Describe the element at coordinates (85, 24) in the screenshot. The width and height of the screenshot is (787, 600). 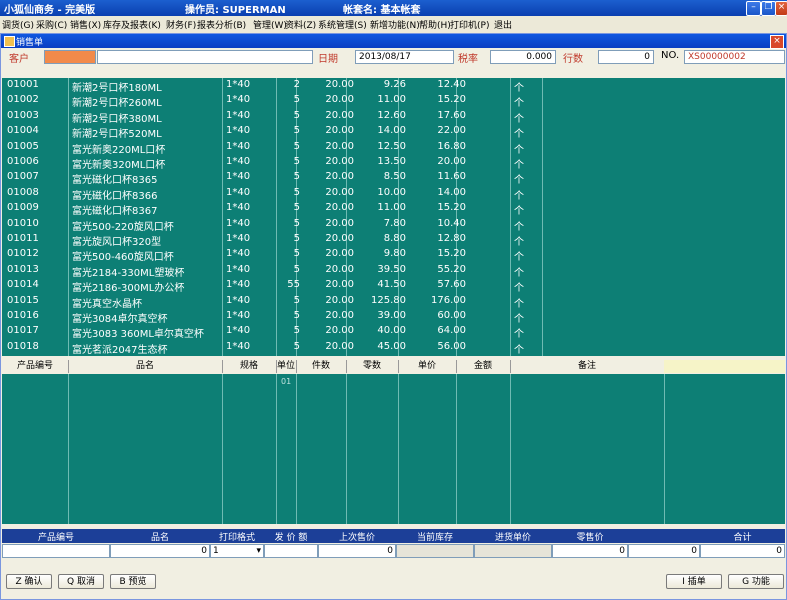
I see `menu-item: 销售(X)` at that location.